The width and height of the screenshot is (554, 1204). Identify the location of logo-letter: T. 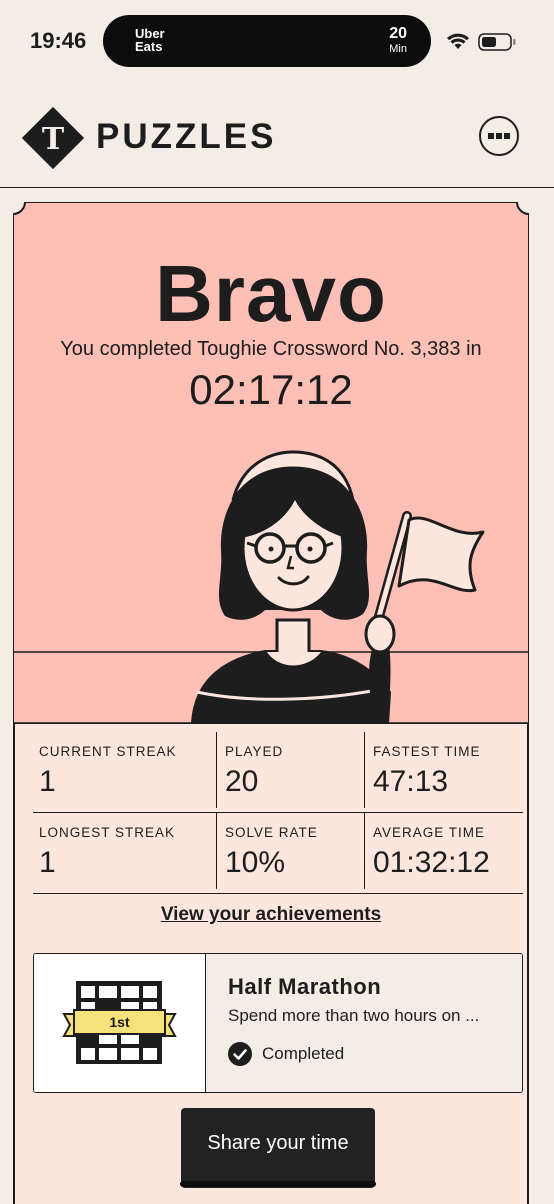
(53, 139).